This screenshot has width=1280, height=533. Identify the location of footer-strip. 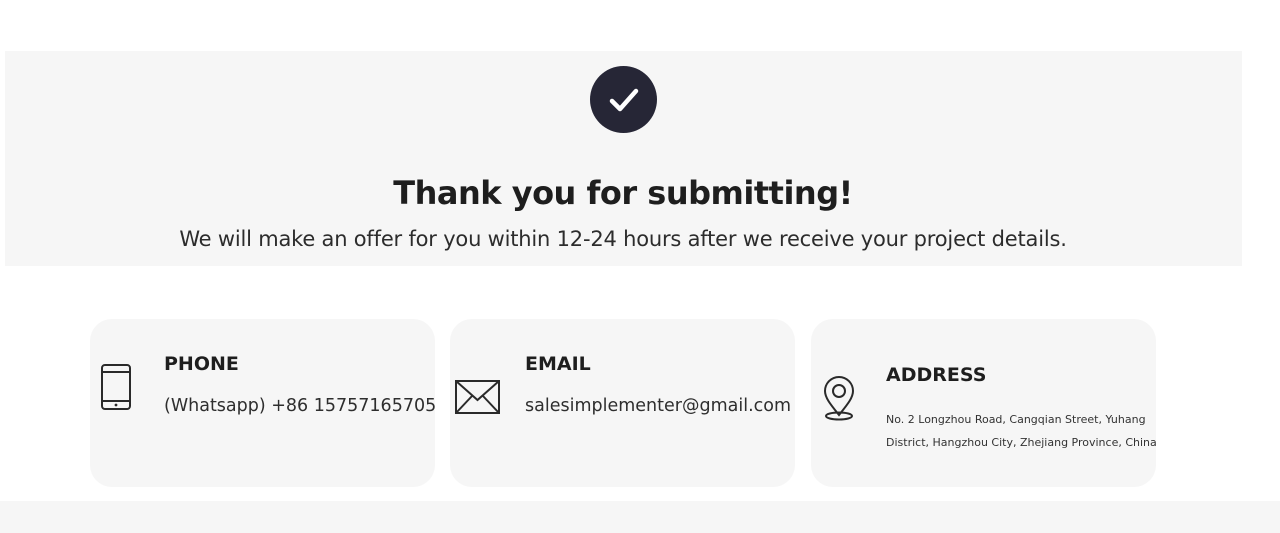
(640, 517).